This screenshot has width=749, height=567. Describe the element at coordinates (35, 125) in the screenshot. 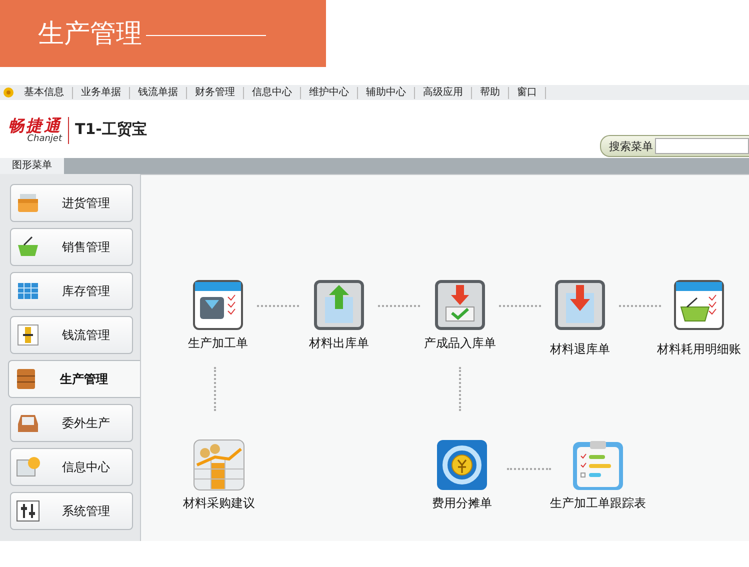

I see `brand-name: 畅捷通` at that location.